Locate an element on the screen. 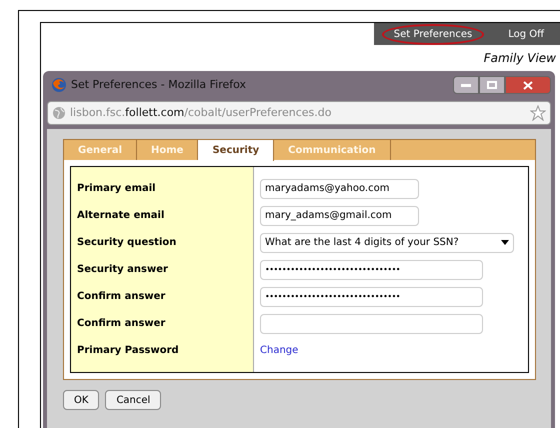 This screenshot has height=428, width=560. maximize-button is located at coordinates (492, 85).